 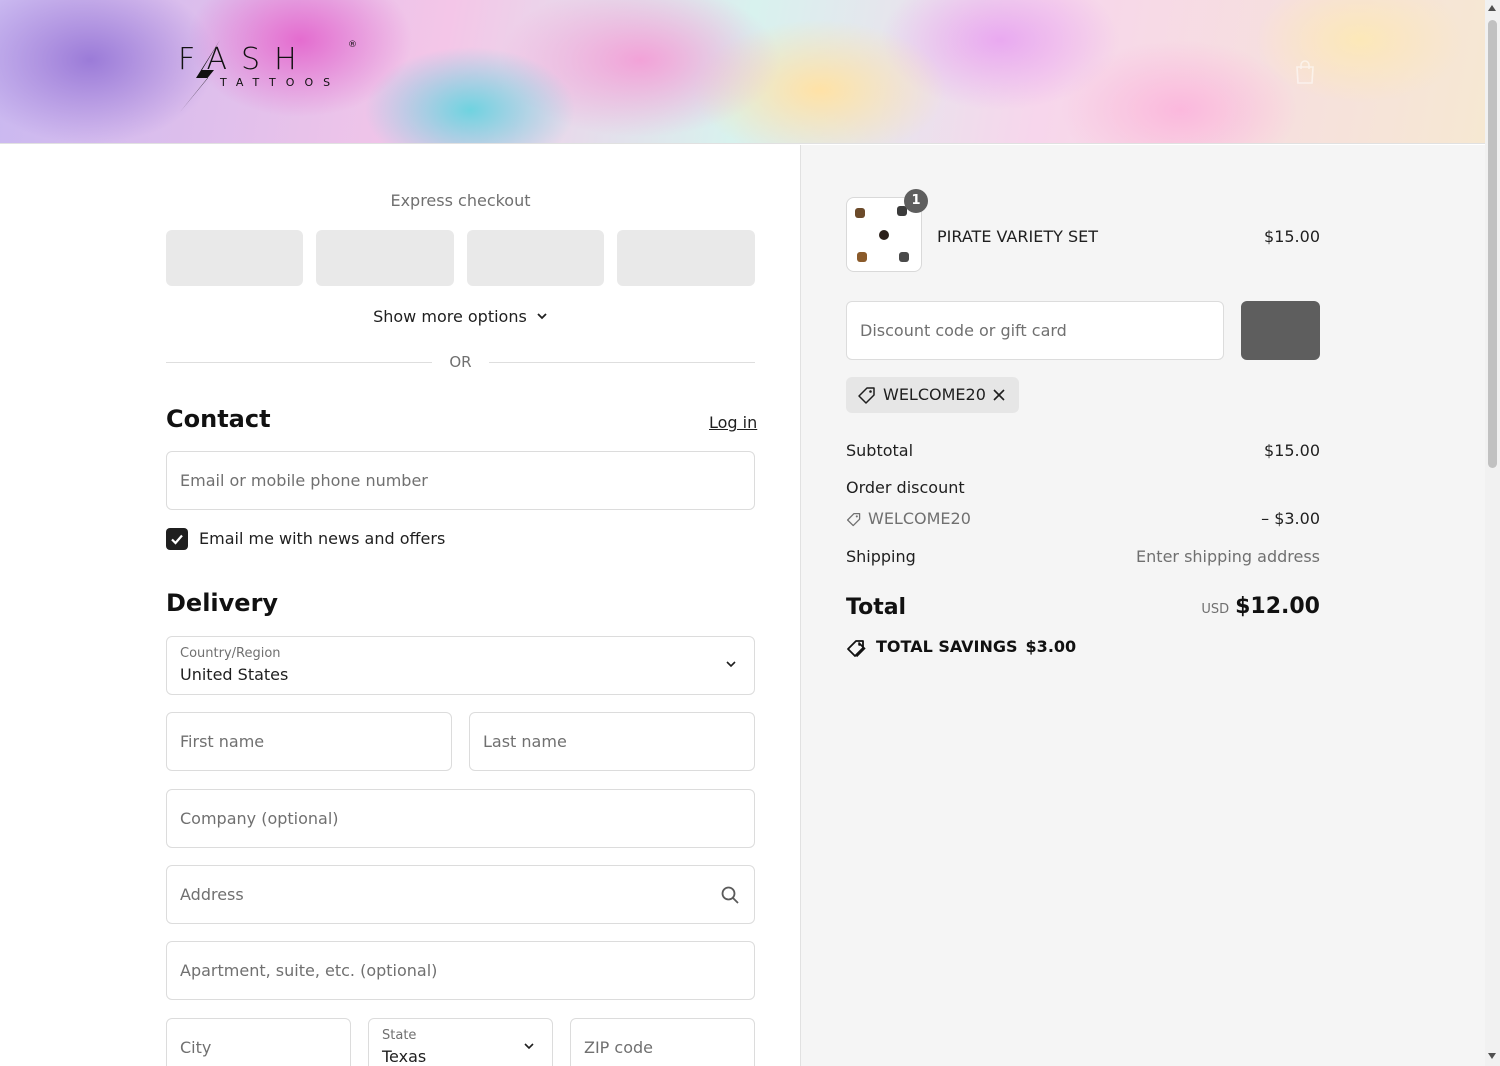 I want to click on shipping-label: Shipping, so click(x=881, y=556).